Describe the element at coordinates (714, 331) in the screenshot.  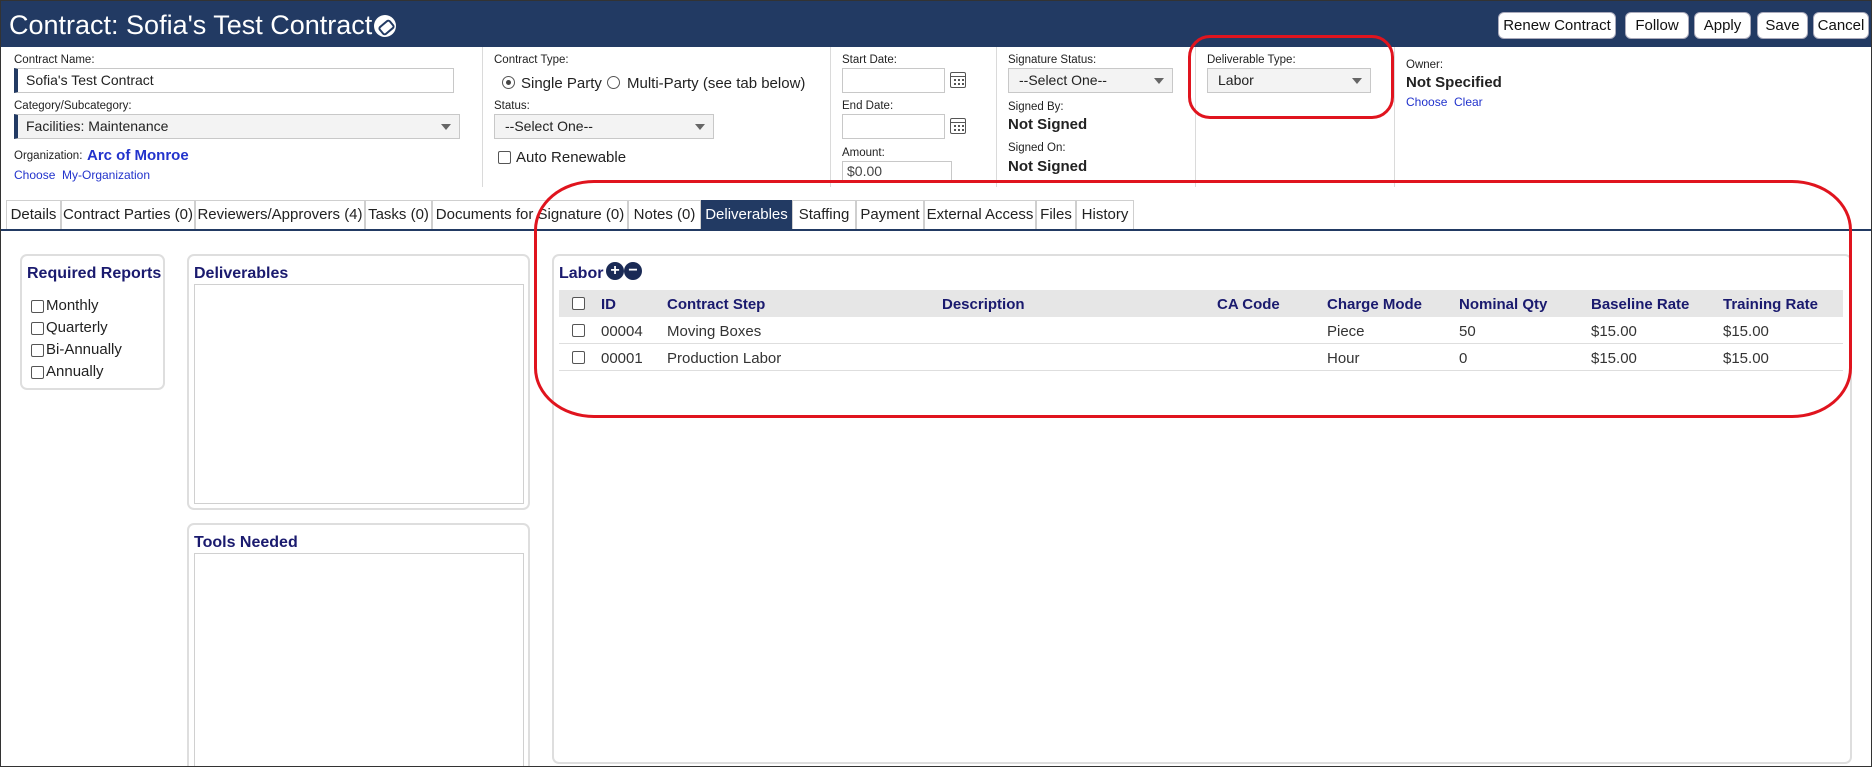
I see `row-contract-step: Moving Boxes` at that location.